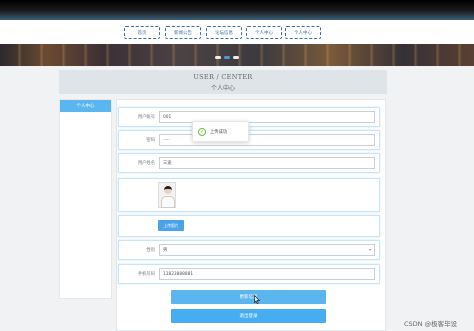 This screenshot has height=331, width=474. Describe the element at coordinates (222, 88) in the screenshot. I see `section-title-cn: 个人中心` at that location.